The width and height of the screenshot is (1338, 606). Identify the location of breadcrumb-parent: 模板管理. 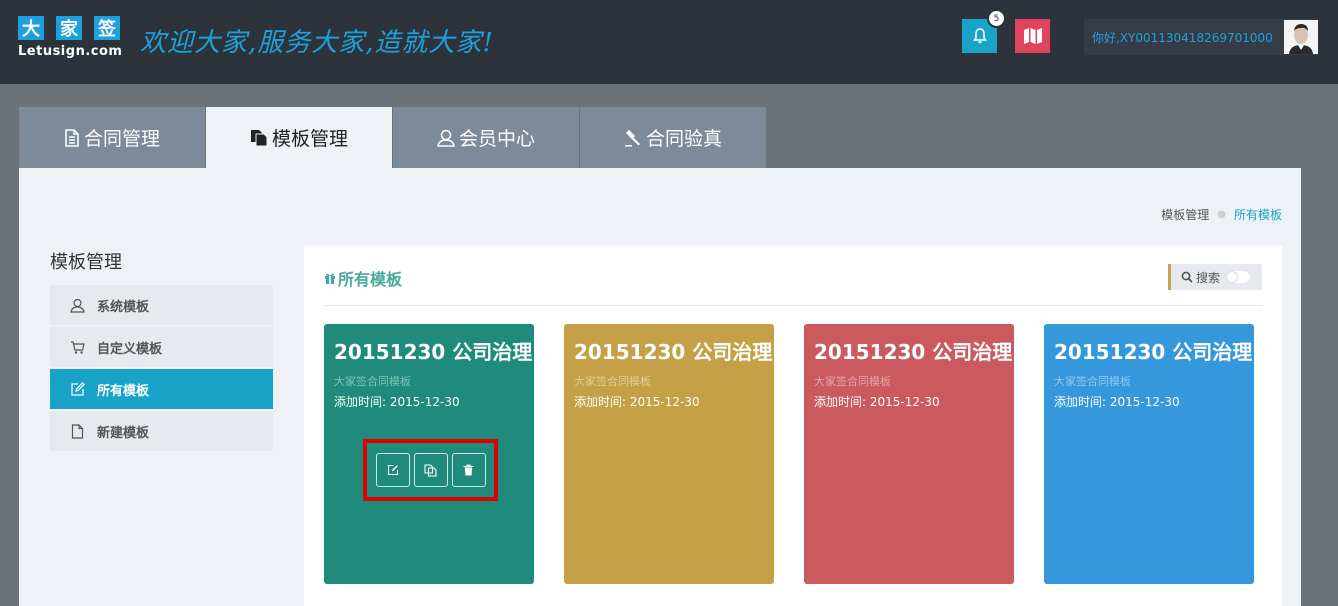
(1185, 214).